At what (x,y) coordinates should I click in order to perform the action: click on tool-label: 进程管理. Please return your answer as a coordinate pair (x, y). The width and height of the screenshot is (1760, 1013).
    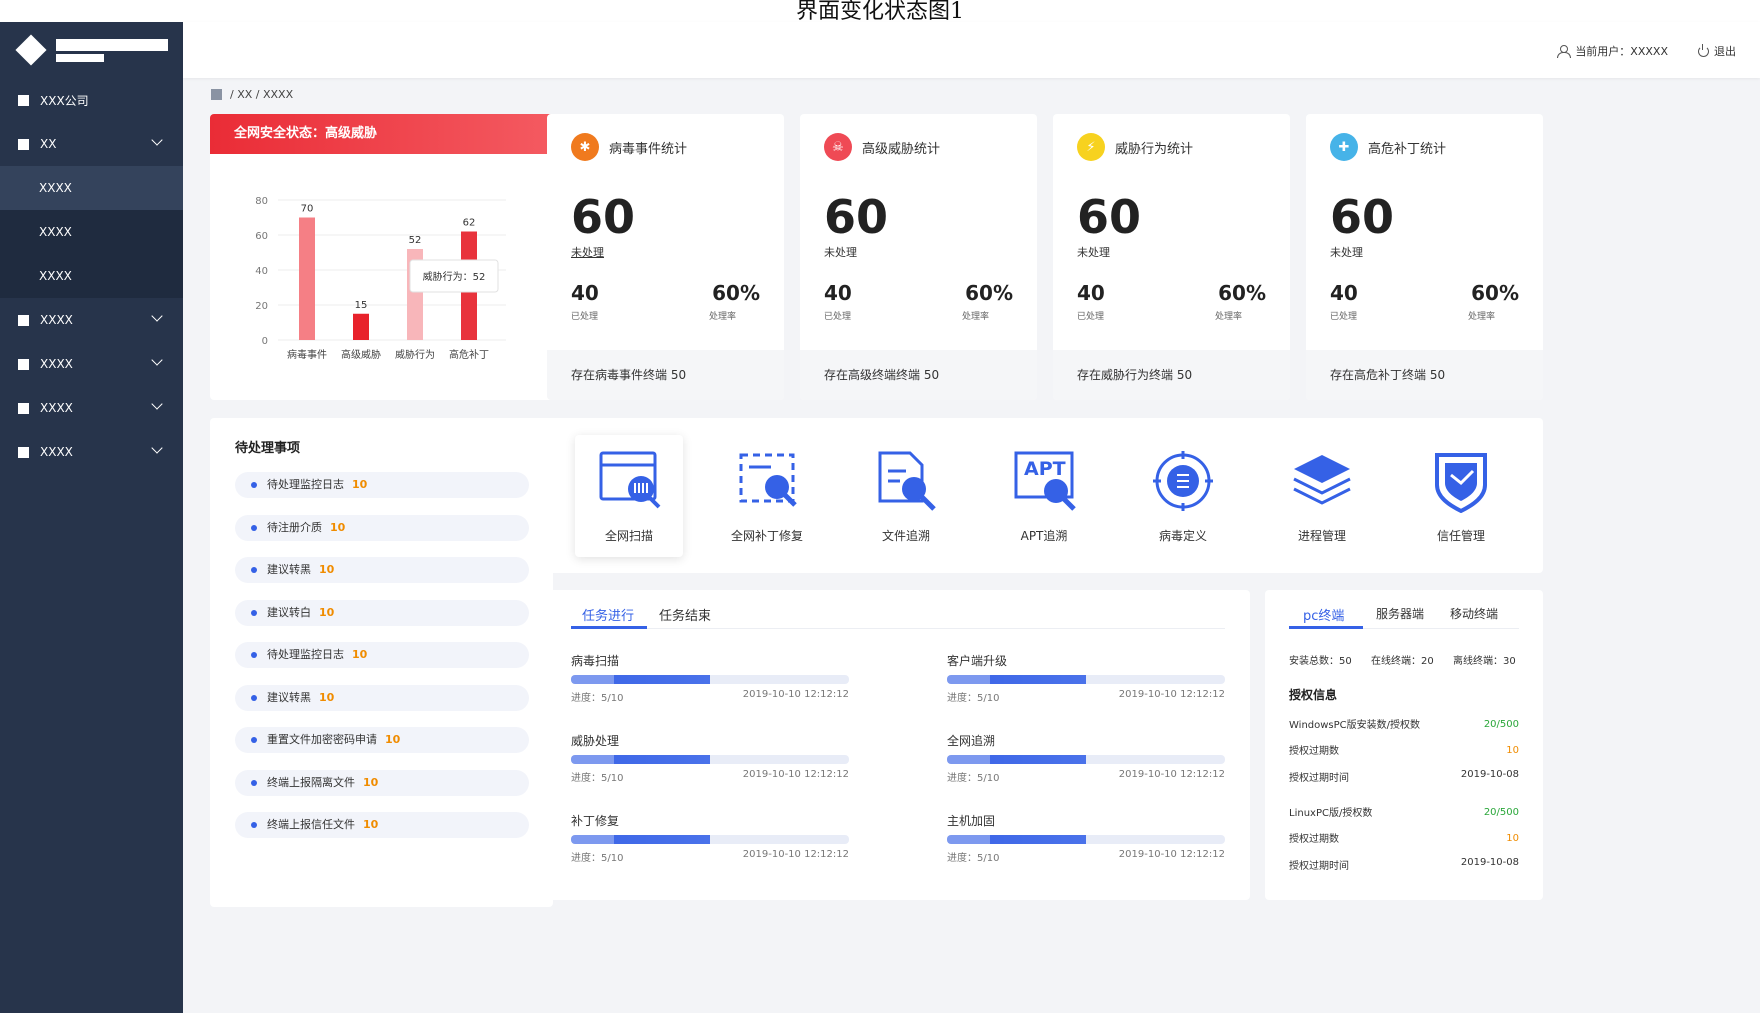
    Looking at the image, I should click on (1321, 536).